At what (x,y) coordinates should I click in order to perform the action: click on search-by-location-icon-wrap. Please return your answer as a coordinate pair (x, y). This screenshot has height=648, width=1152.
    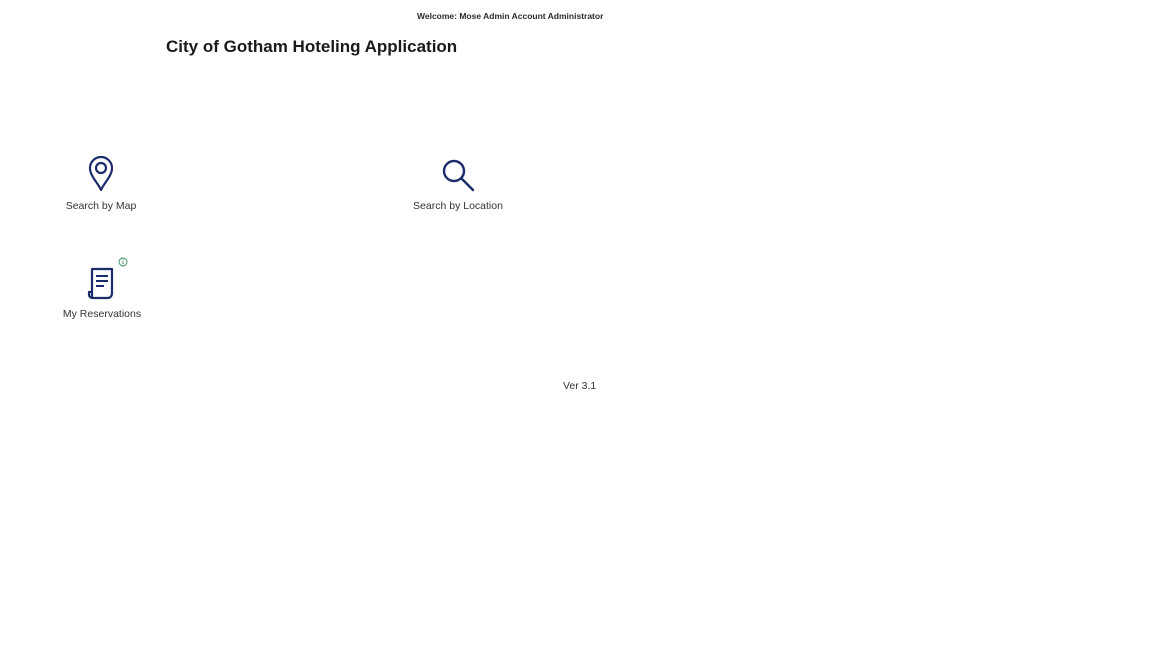
    Looking at the image, I should click on (458, 169).